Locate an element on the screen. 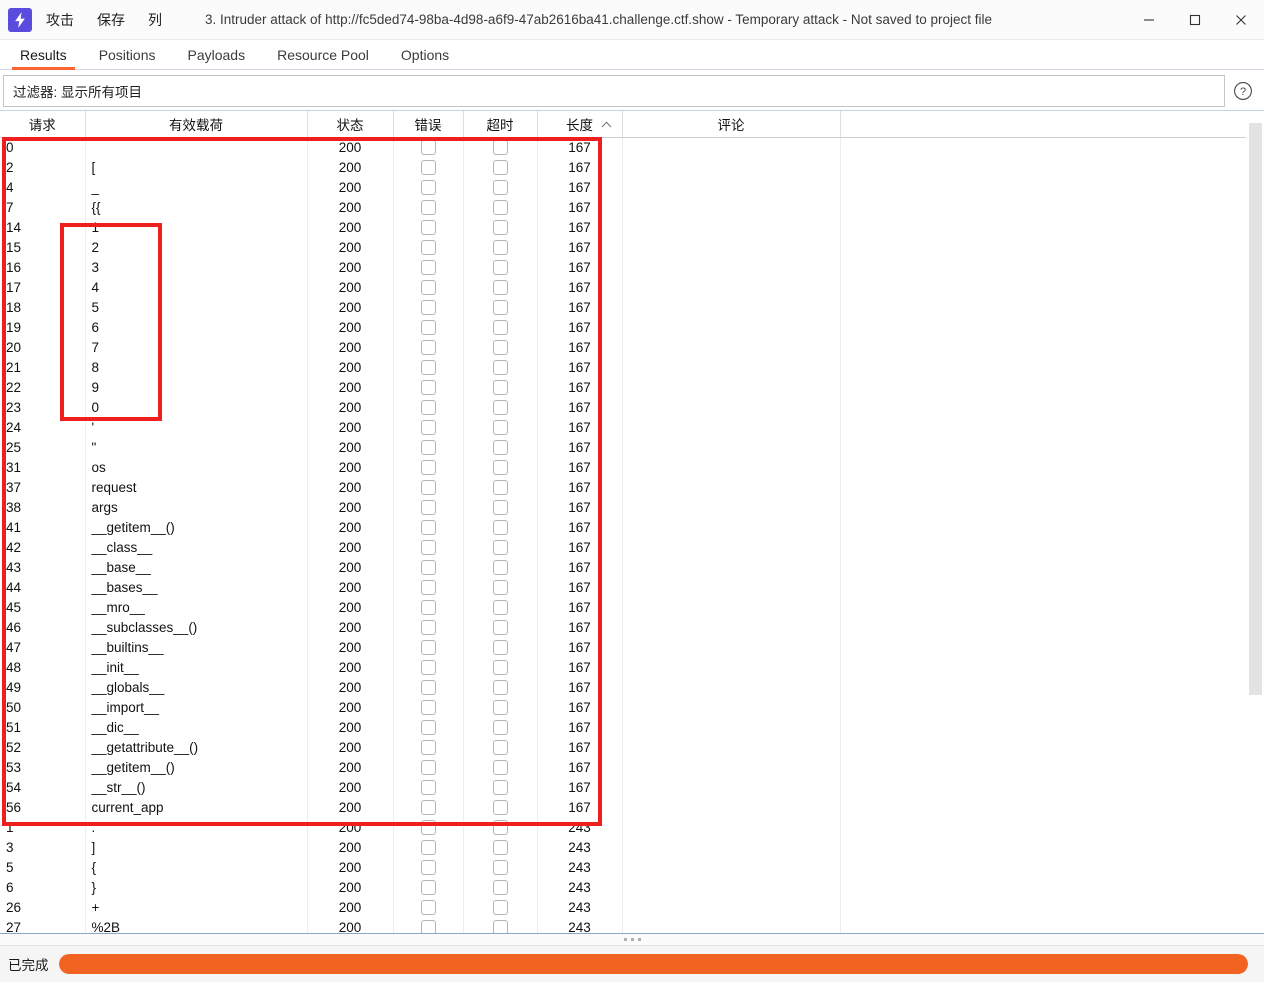 The width and height of the screenshot is (1264, 983). table-row: 1. 200 243 is located at coordinates (623, 827).